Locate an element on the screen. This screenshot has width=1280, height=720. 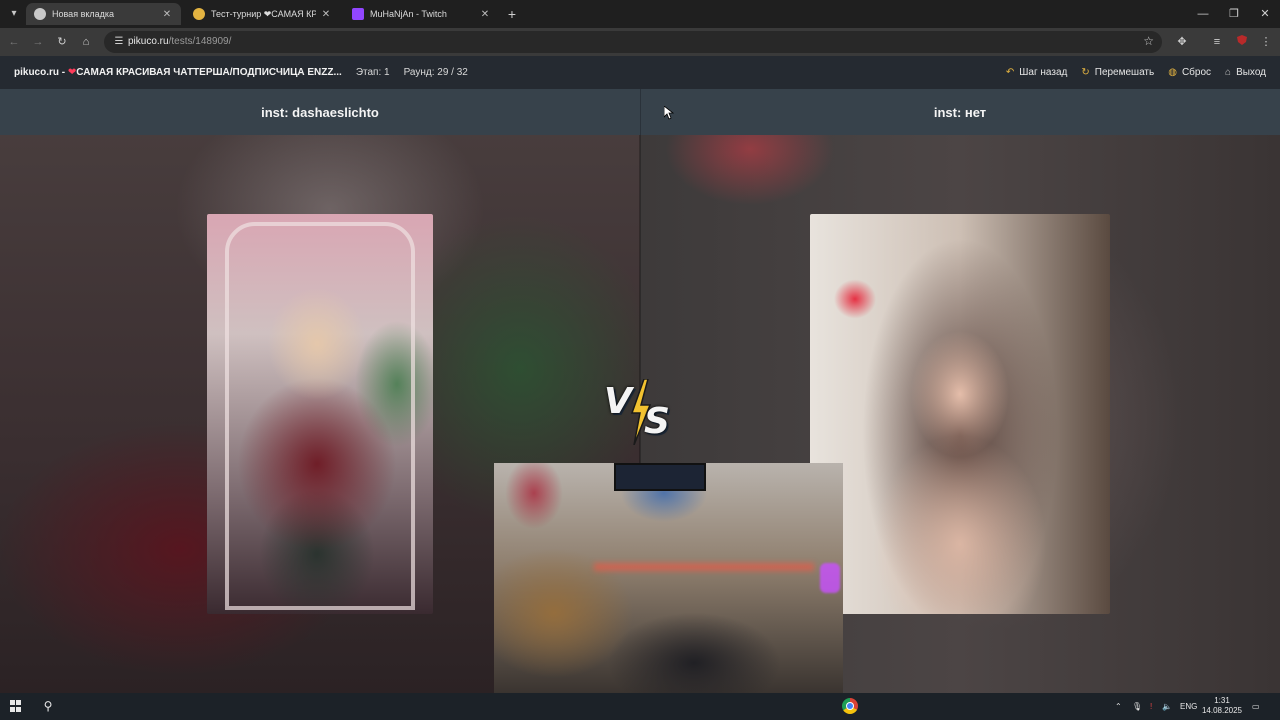
site-info-icon: ☰ is located at coordinates (119, 42).